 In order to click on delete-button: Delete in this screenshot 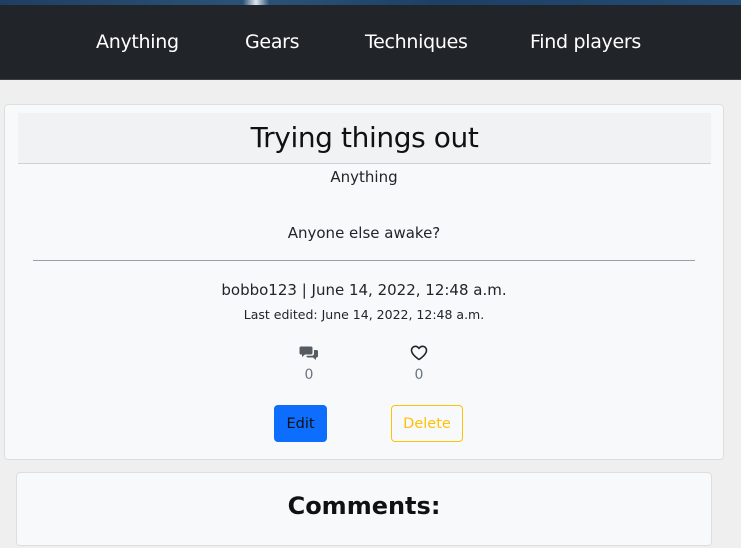, I will do `click(427, 423)`.